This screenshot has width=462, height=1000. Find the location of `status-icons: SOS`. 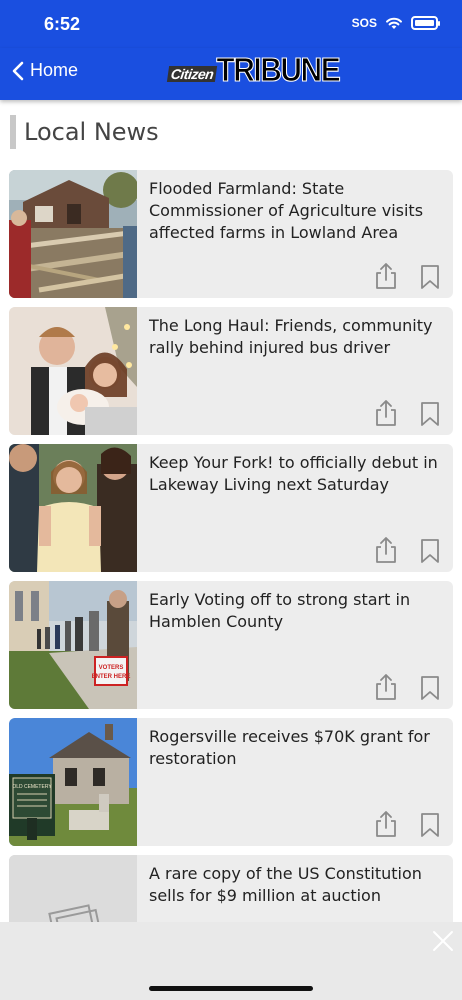

status-icons: SOS is located at coordinates (395, 23).